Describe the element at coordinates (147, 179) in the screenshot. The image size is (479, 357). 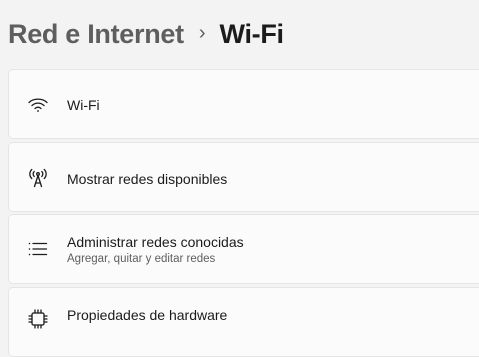
I see `show-available-networks-label: Mostrar redes disponibles` at that location.